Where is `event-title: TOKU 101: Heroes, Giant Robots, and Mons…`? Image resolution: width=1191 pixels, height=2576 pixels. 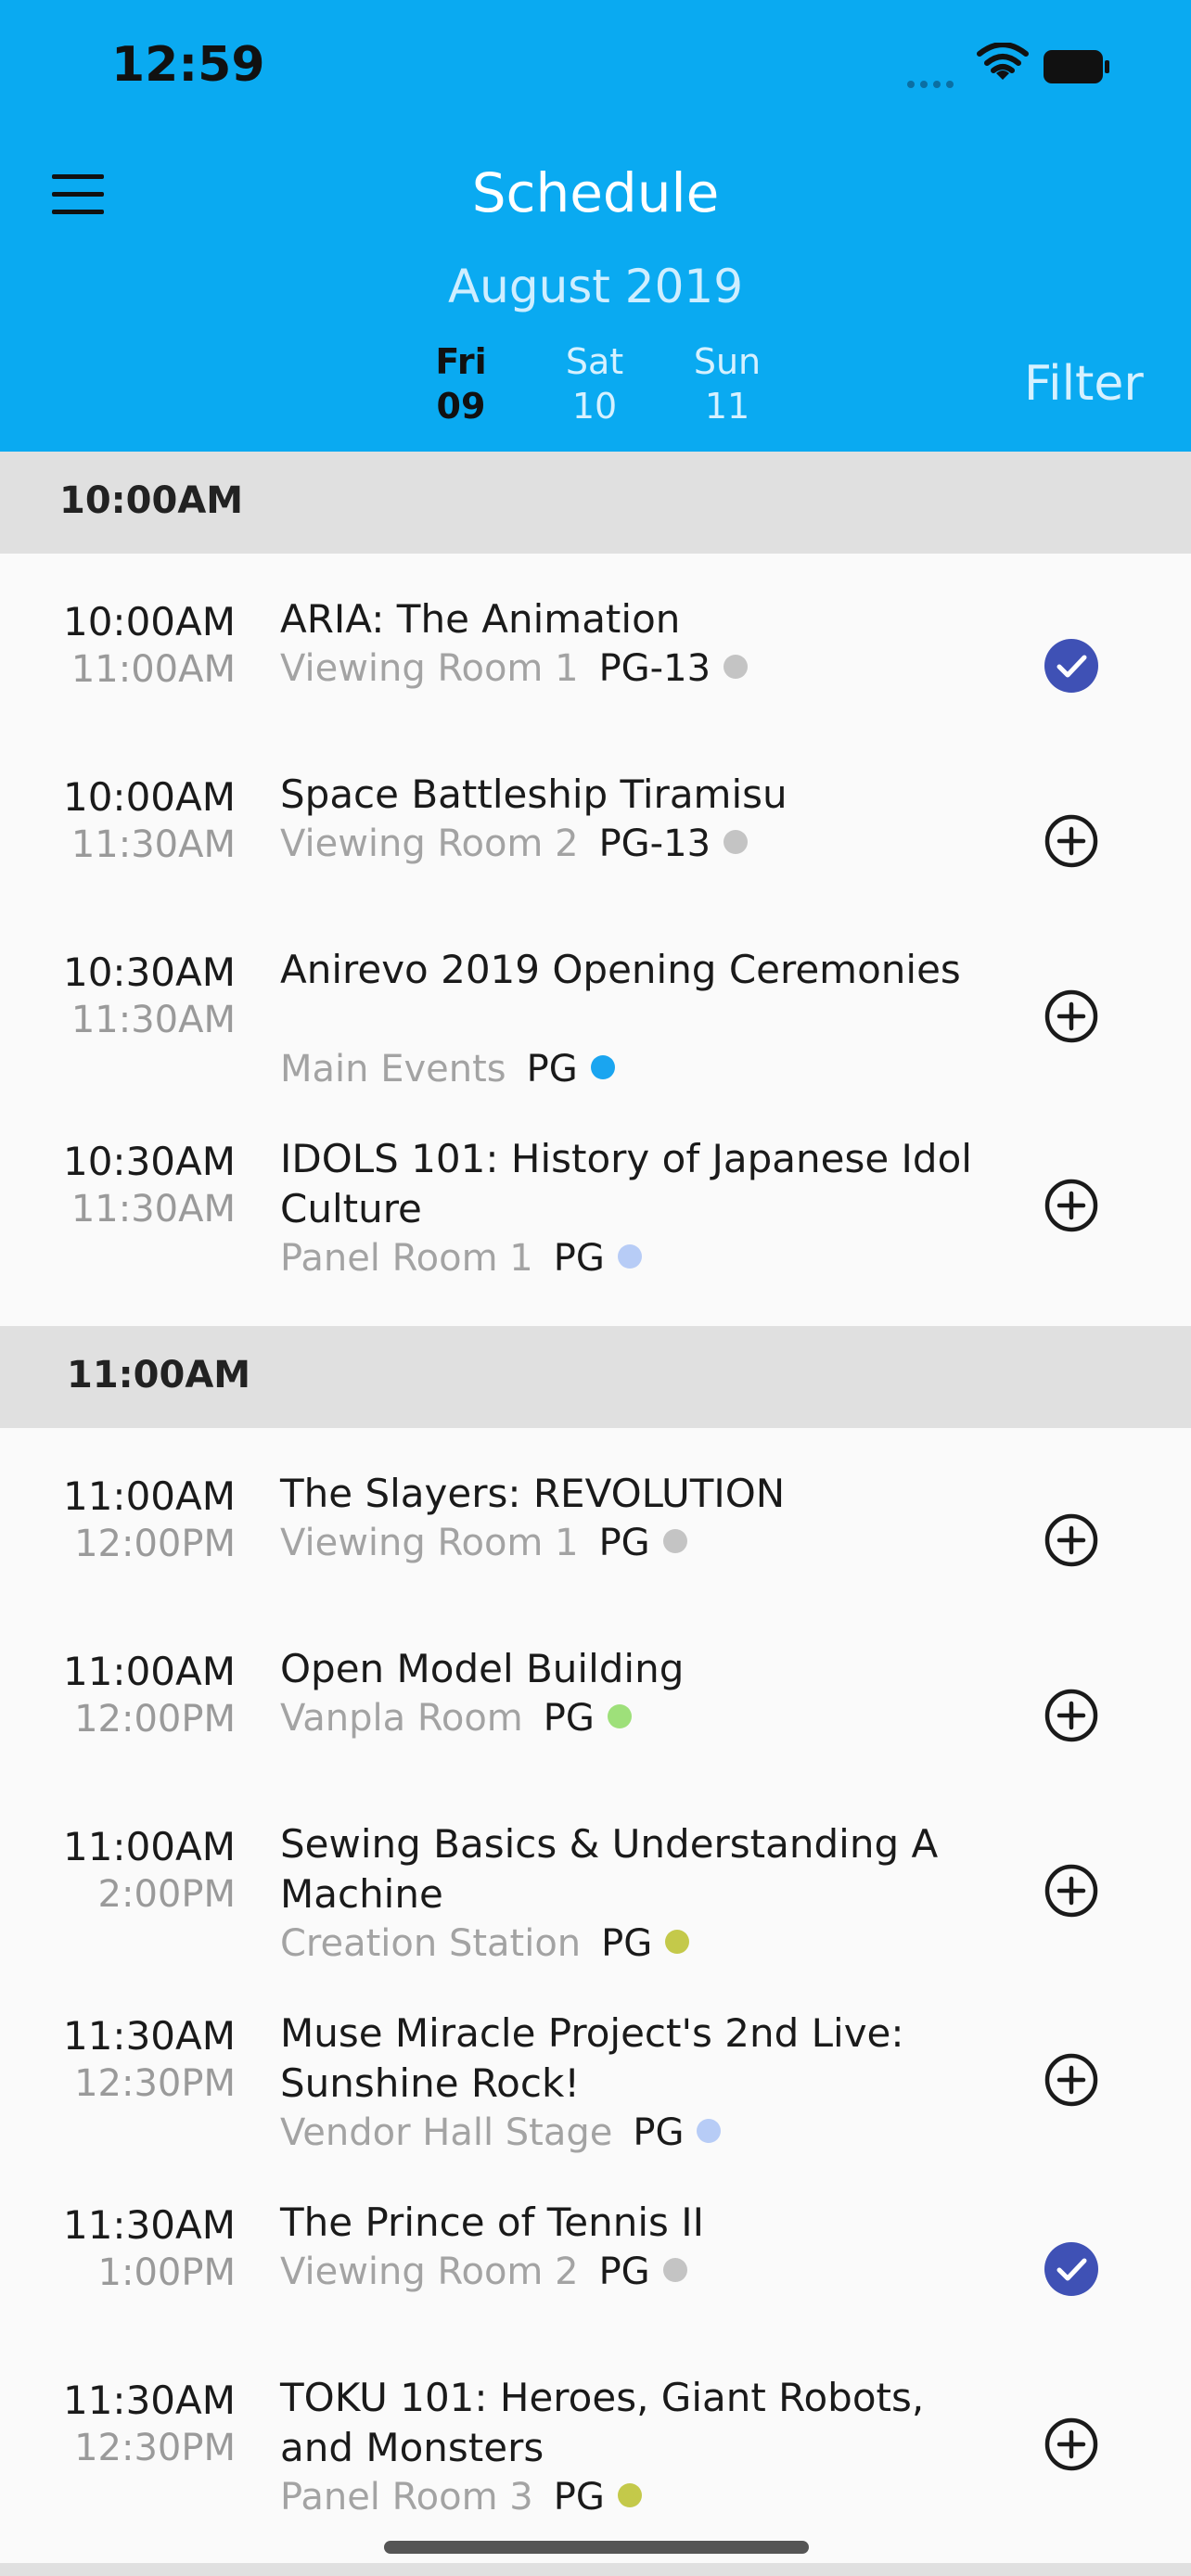
event-title: TOKU 101: Heroes, Giant Robots, and Mons… is located at coordinates (602, 2422).